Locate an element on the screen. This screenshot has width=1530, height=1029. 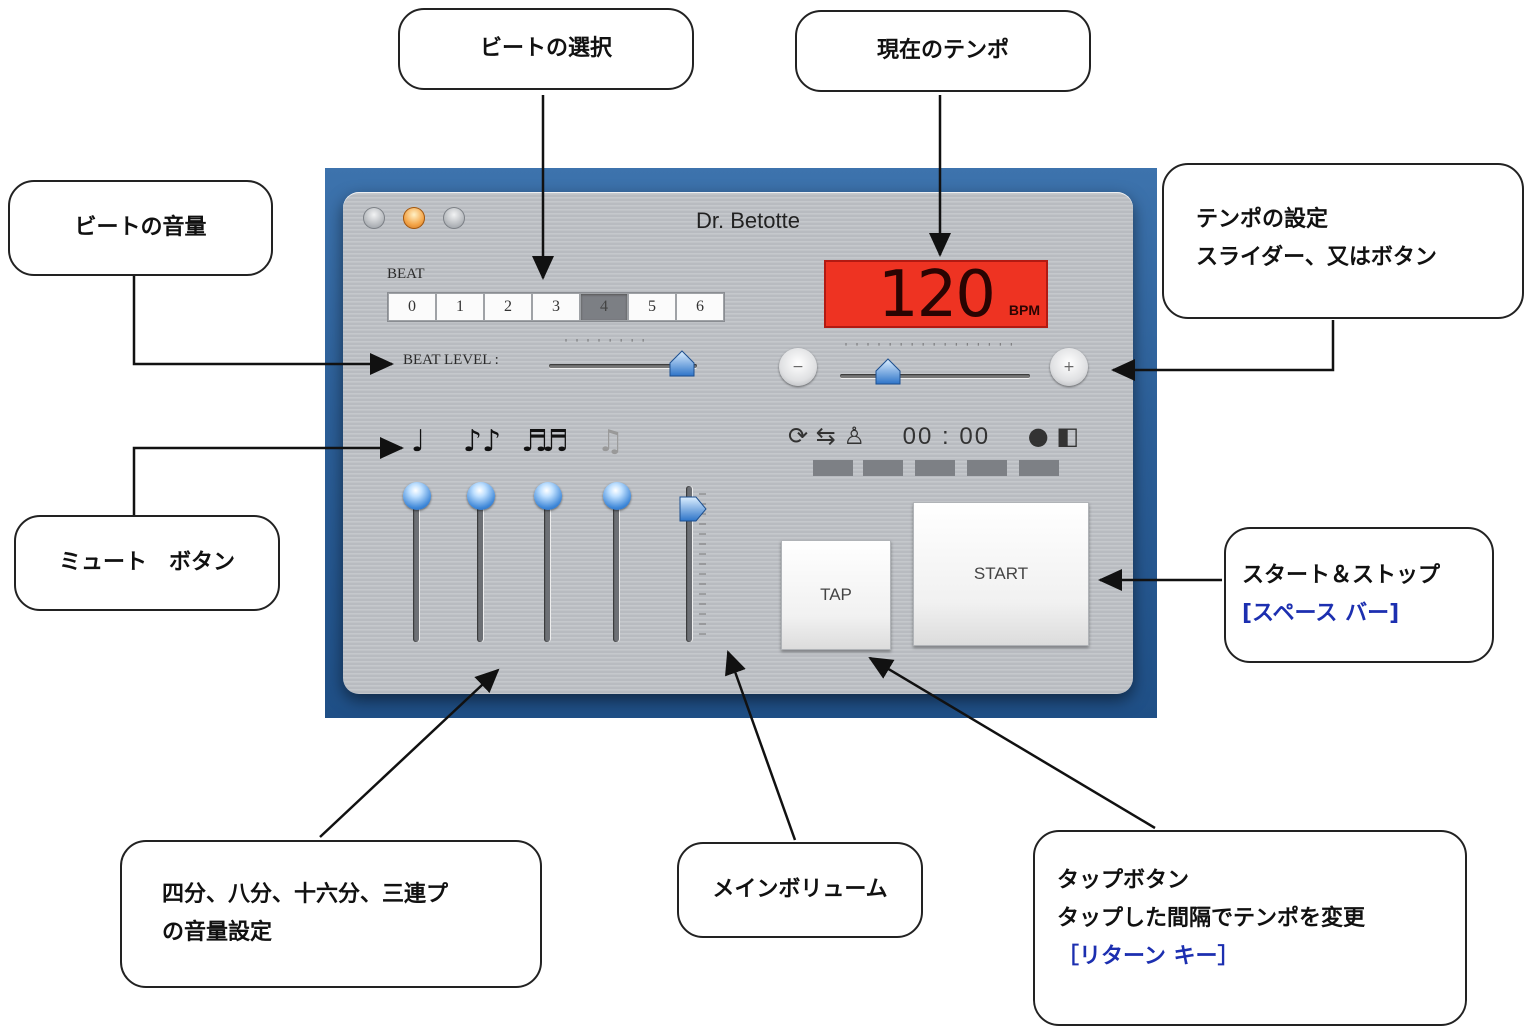
callout-tap-line1: タップボタン is located at coordinates (1123, 880).